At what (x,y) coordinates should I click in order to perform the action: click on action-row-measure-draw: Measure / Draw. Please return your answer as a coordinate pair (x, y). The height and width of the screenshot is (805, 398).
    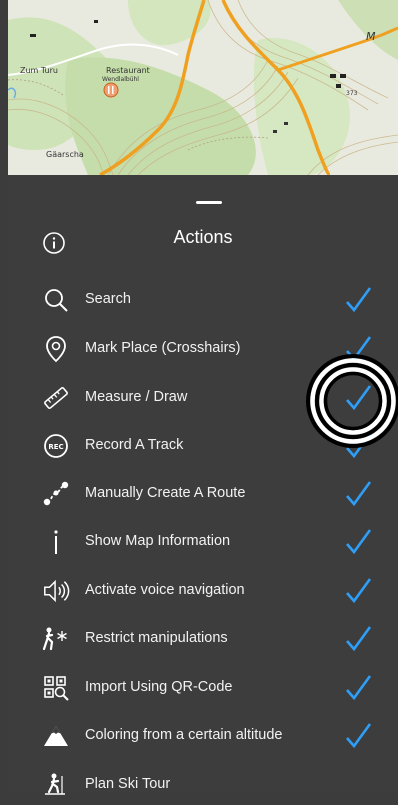
    Looking at the image, I should click on (203, 398).